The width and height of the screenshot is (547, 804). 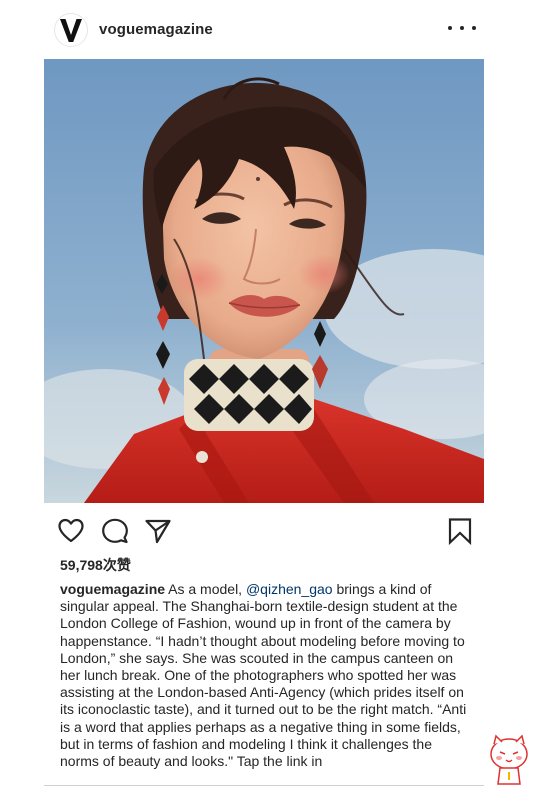 I want to click on comment-bubble-icon, so click(x=115, y=531).